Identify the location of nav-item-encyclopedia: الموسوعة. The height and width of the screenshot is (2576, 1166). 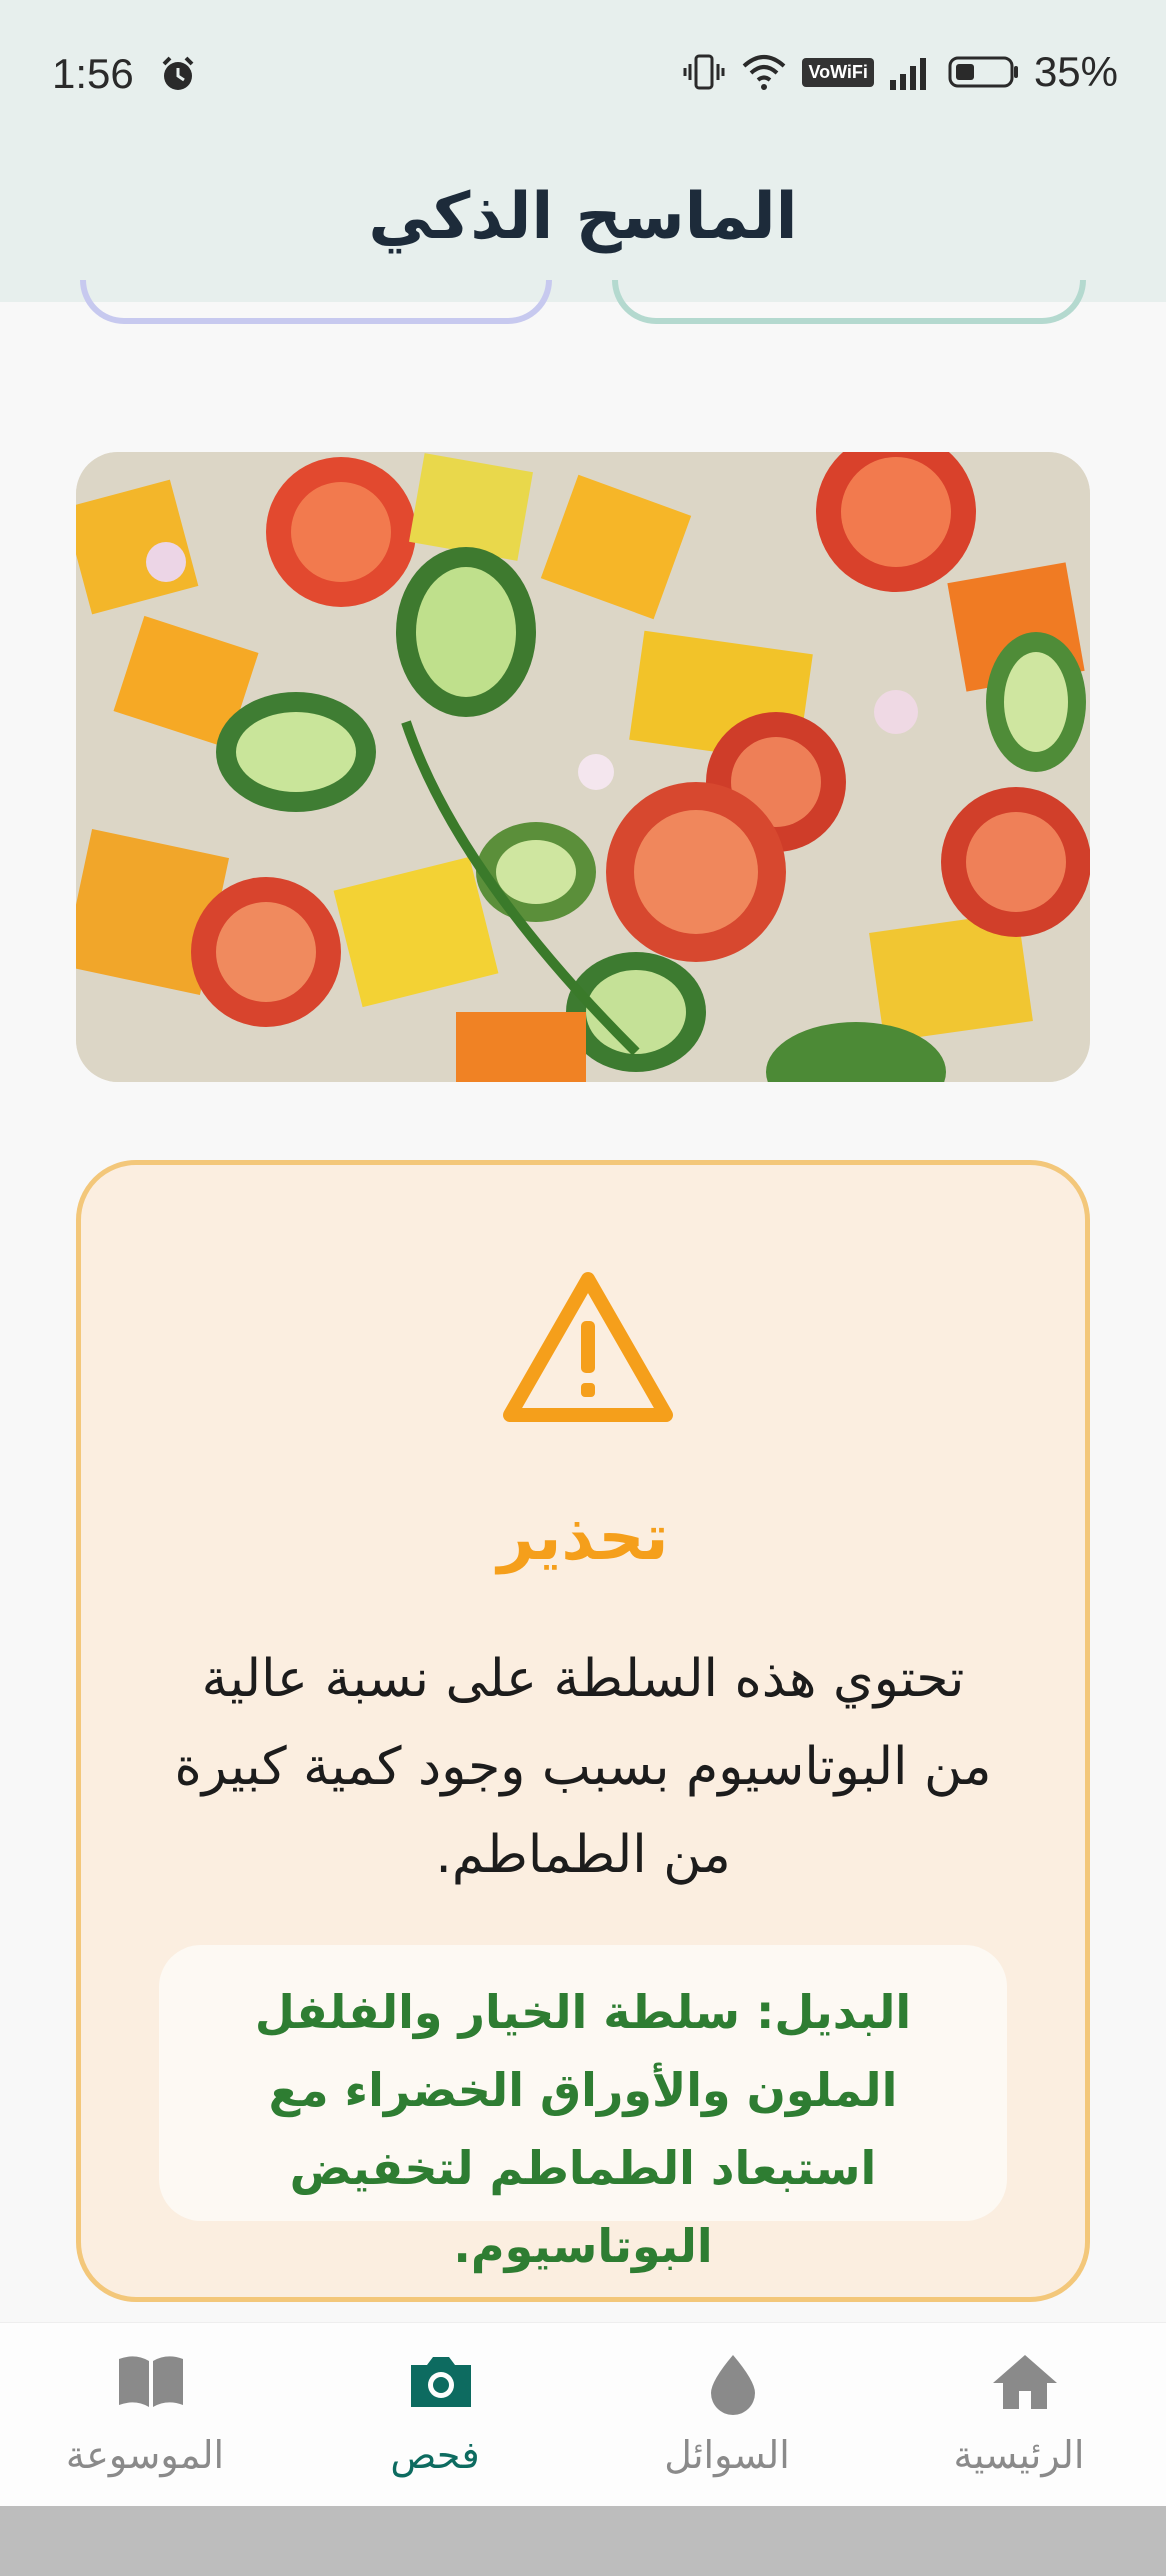
(145, 2415).